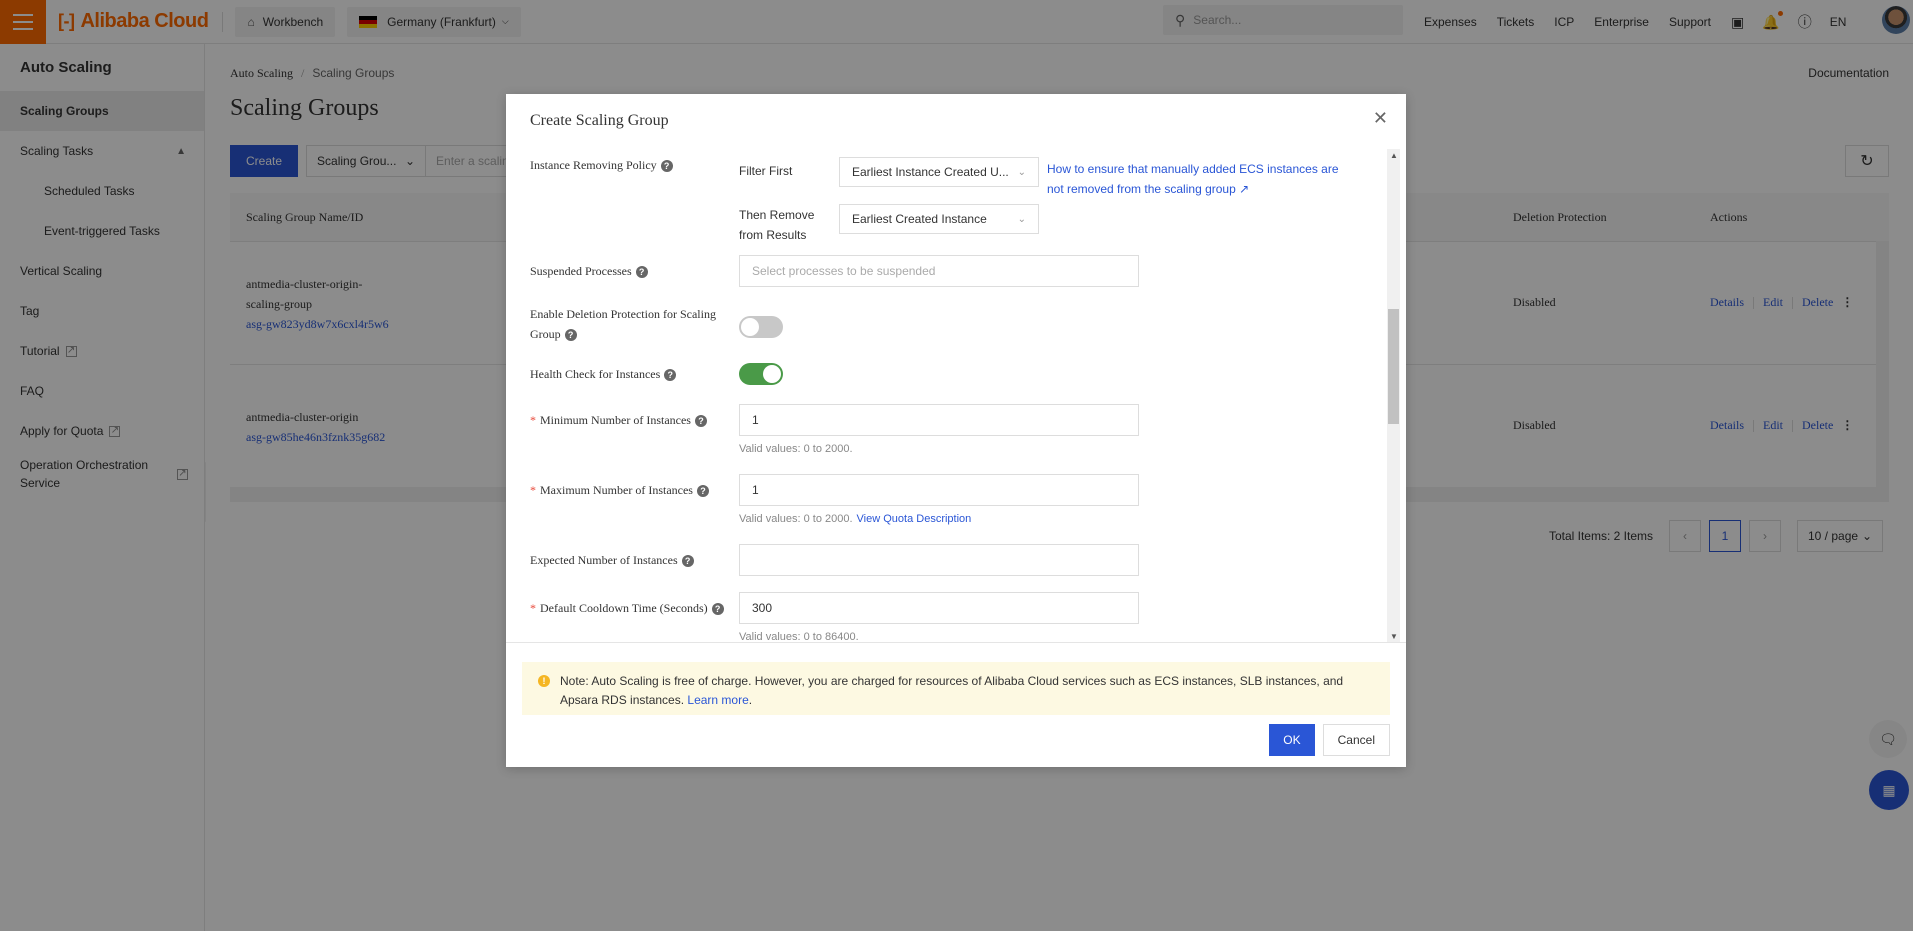 Image resolution: width=1913 pixels, height=931 pixels. I want to click on then-remove-label: Then Remove from Results, so click(777, 225).